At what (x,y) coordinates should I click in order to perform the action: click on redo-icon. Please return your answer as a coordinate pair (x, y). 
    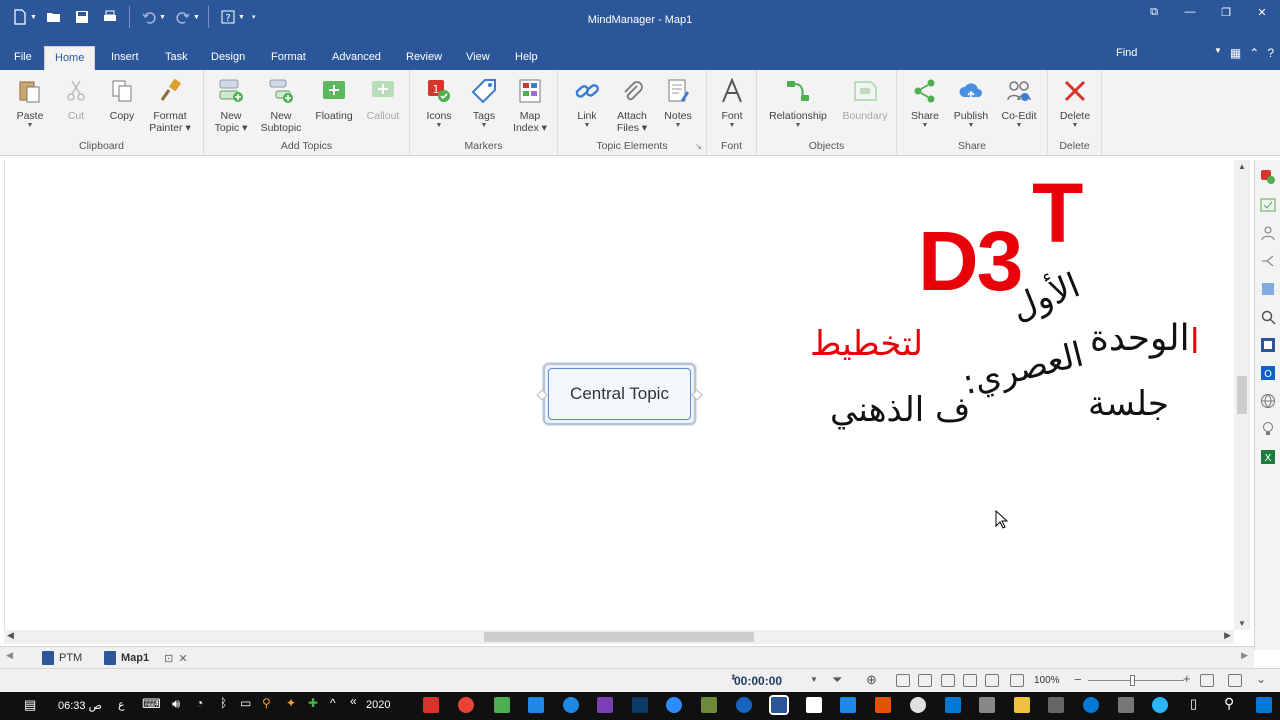
    Looking at the image, I should click on (183, 17).